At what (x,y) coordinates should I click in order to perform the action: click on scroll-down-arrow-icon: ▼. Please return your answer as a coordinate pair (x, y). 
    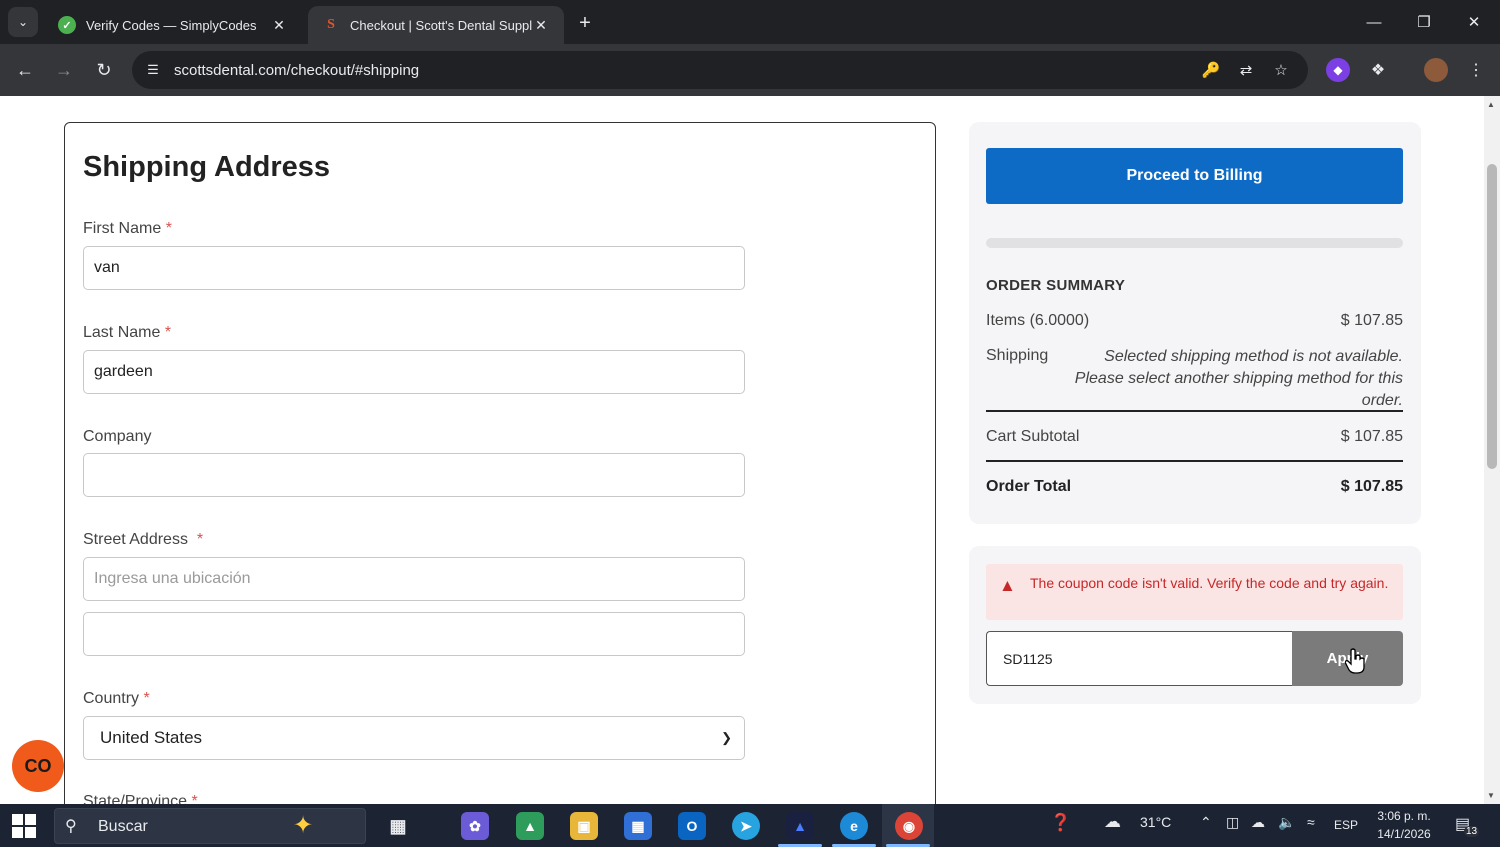
    Looking at the image, I should click on (1491, 795).